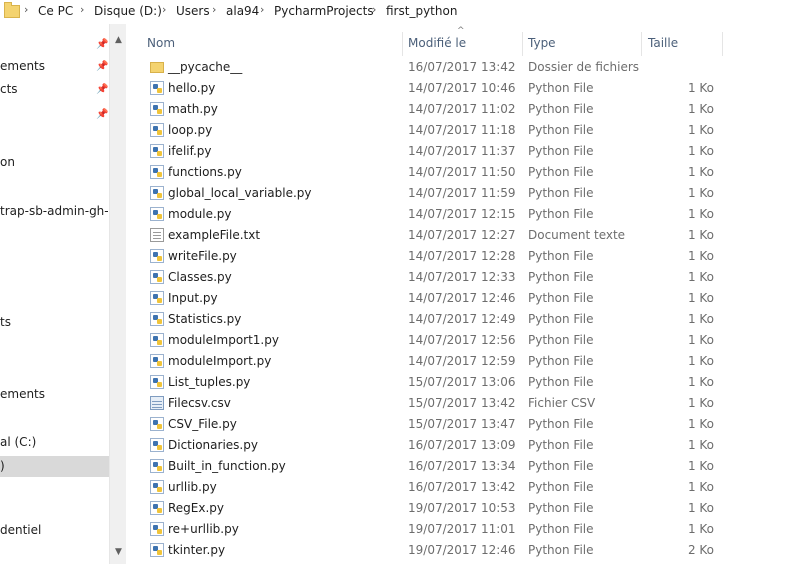 This screenshot has width=799, height=570. I want to click on column-header-size: Taille, so click(663, 46).